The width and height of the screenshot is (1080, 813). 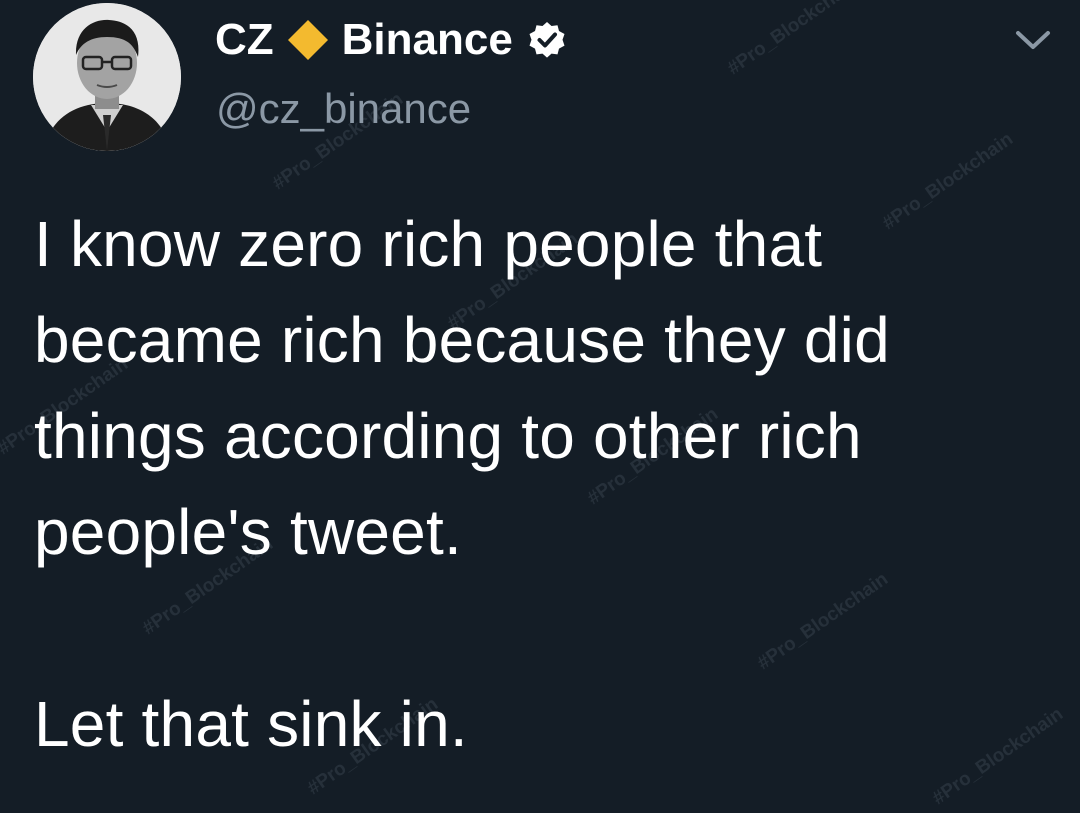 I want to click on watermark: #Pro_Blockchain, so click(x=793, y=40).